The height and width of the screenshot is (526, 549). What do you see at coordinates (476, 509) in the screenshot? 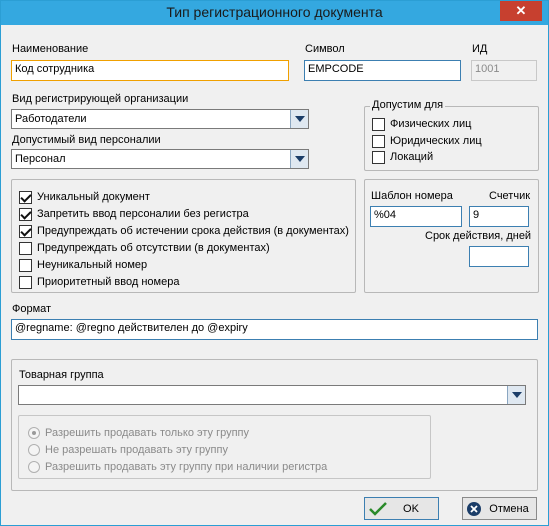
I see `cancel-icon` at bounding box center [476, 509].